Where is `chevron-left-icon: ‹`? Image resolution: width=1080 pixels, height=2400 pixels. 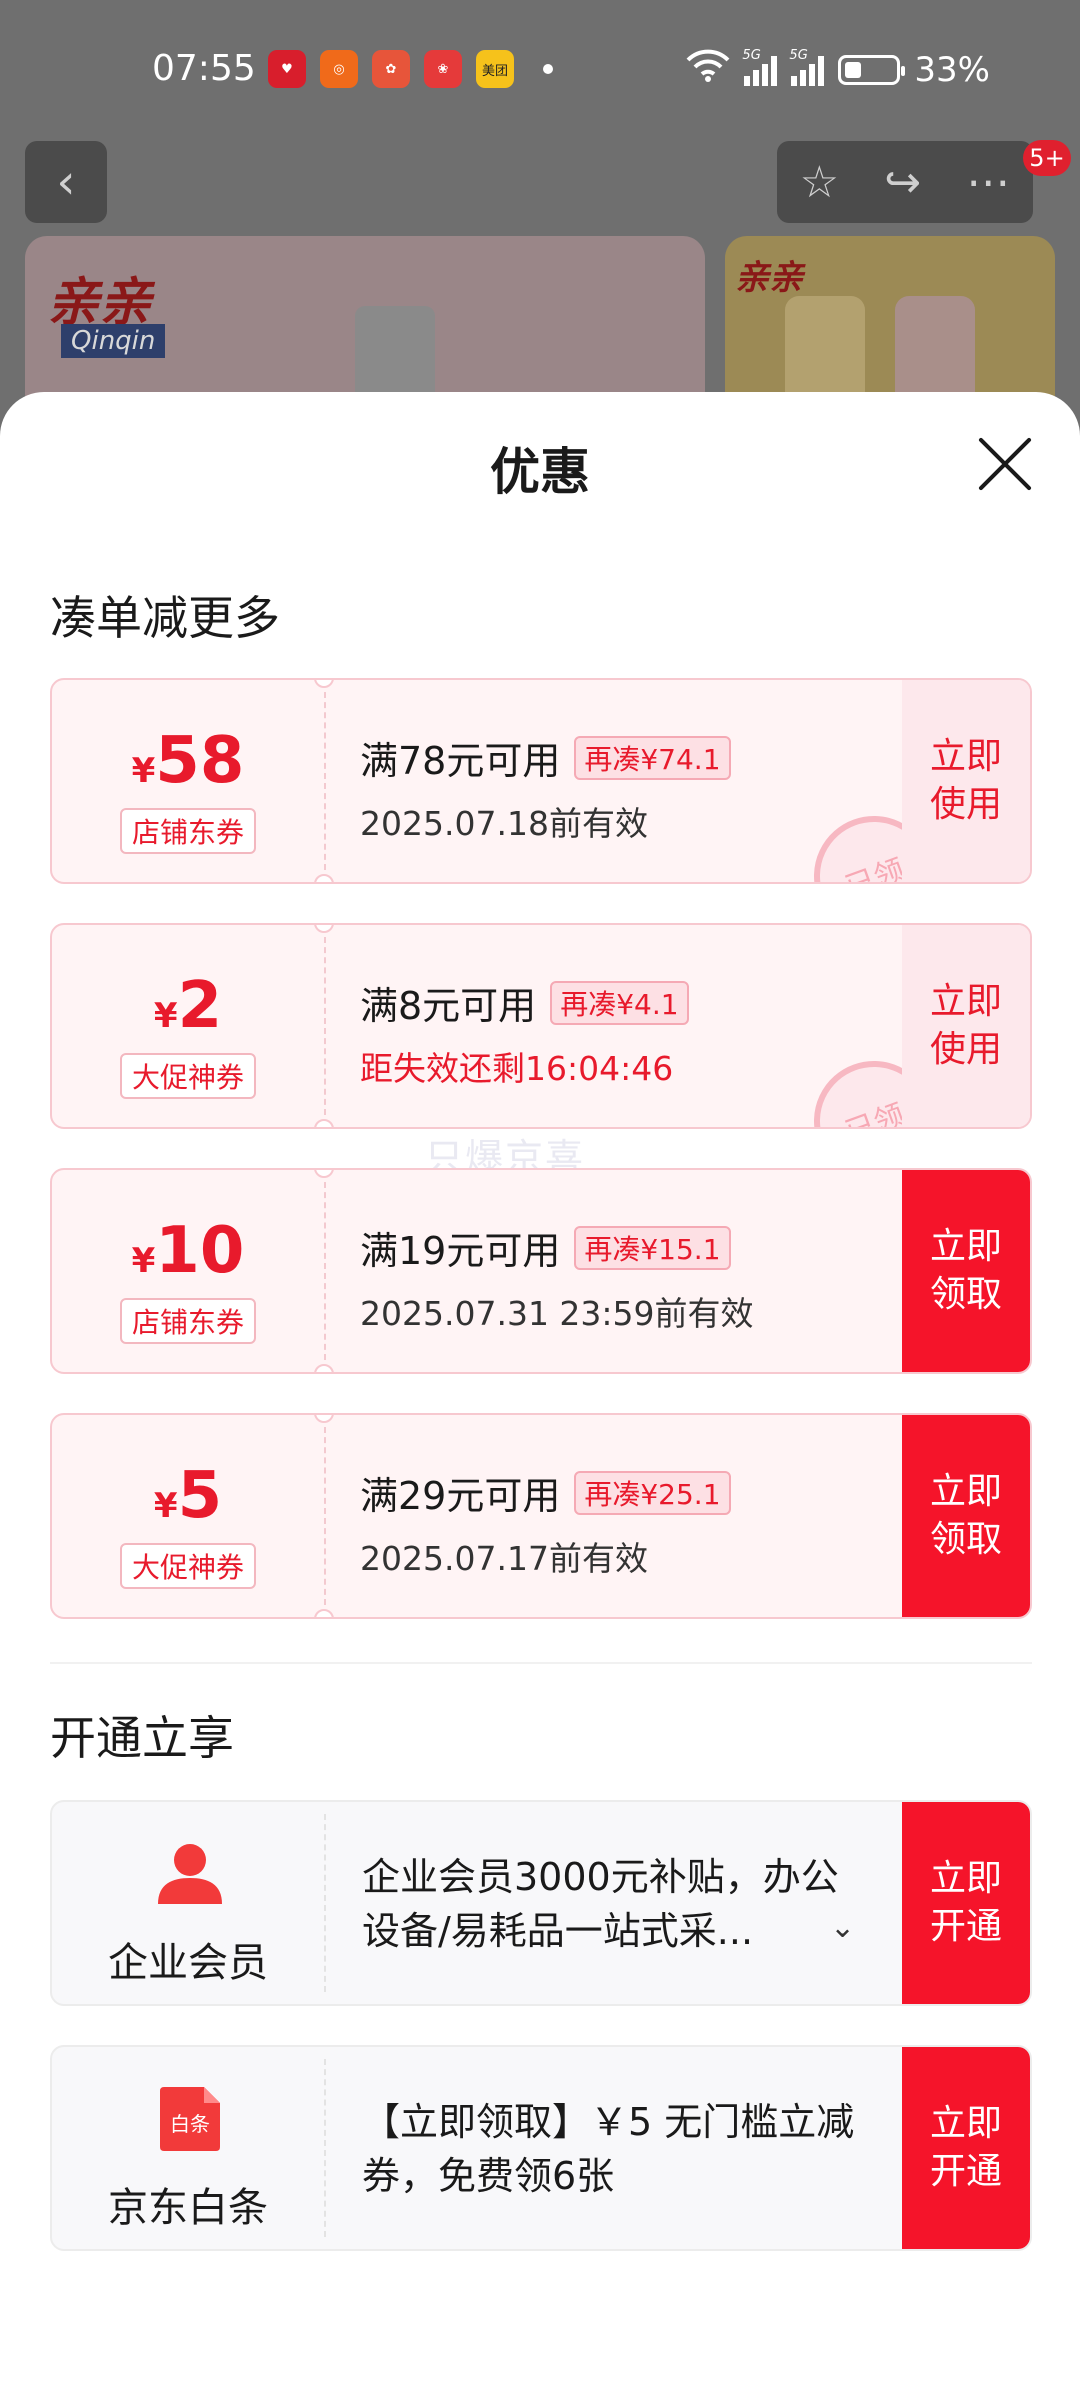
chevron-left-icon: ‹ is located at coordinates (66, 182).